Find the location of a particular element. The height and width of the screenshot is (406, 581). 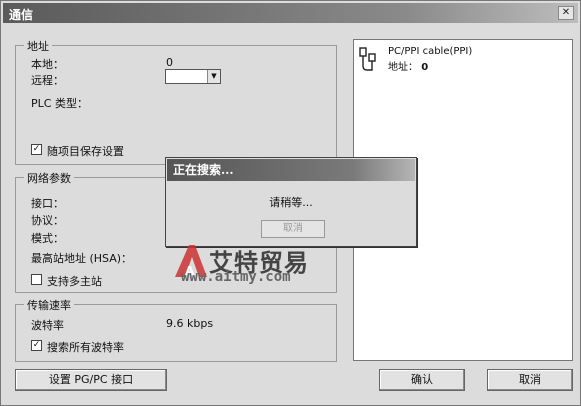

interface-label: 接口： is located at coordinates (47, 203).